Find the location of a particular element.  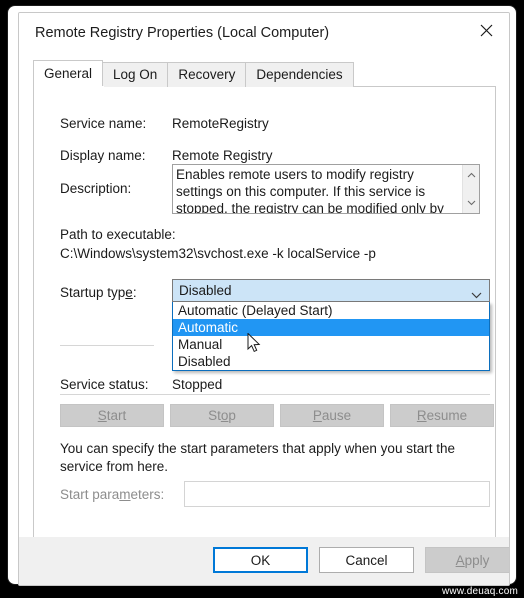

tab-dependencies: Dependencies is located at coordinates (299, 74).